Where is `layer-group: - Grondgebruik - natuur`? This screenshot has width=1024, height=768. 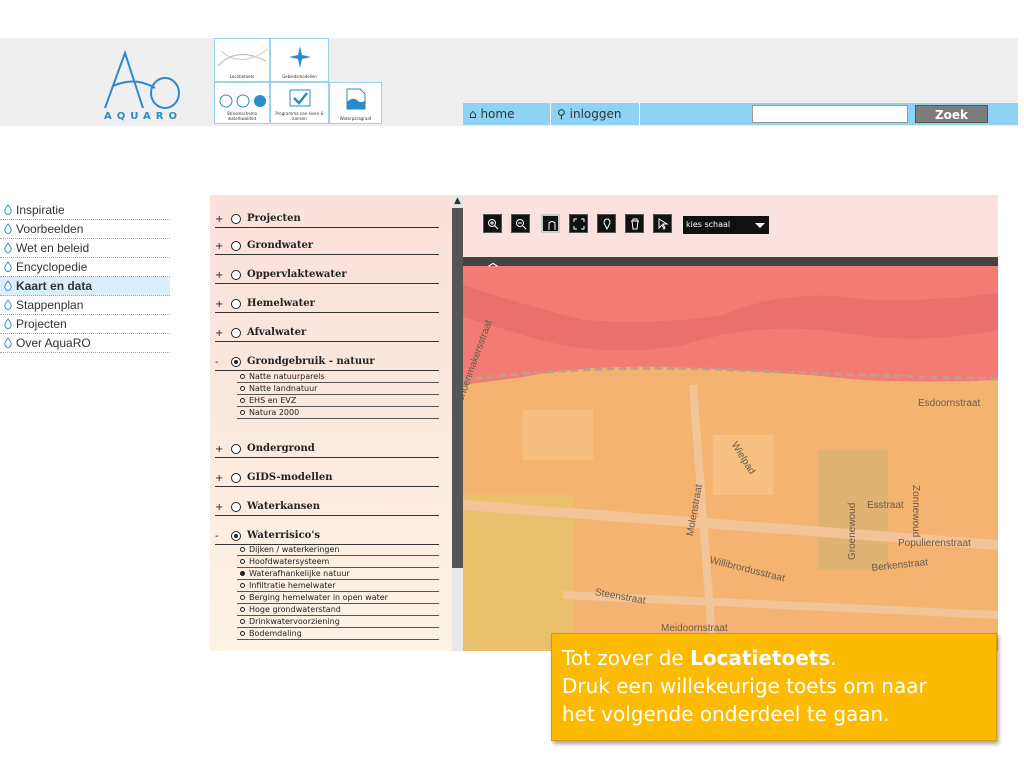
layer-group: - Grondgebruik - natuur is located at coordinates (327, 363).